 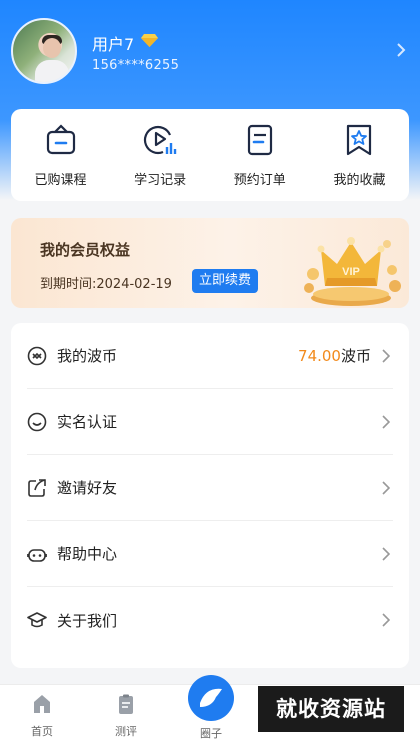 I want to click on vip-crown-icon: VIP, so click(x=352, y=271).